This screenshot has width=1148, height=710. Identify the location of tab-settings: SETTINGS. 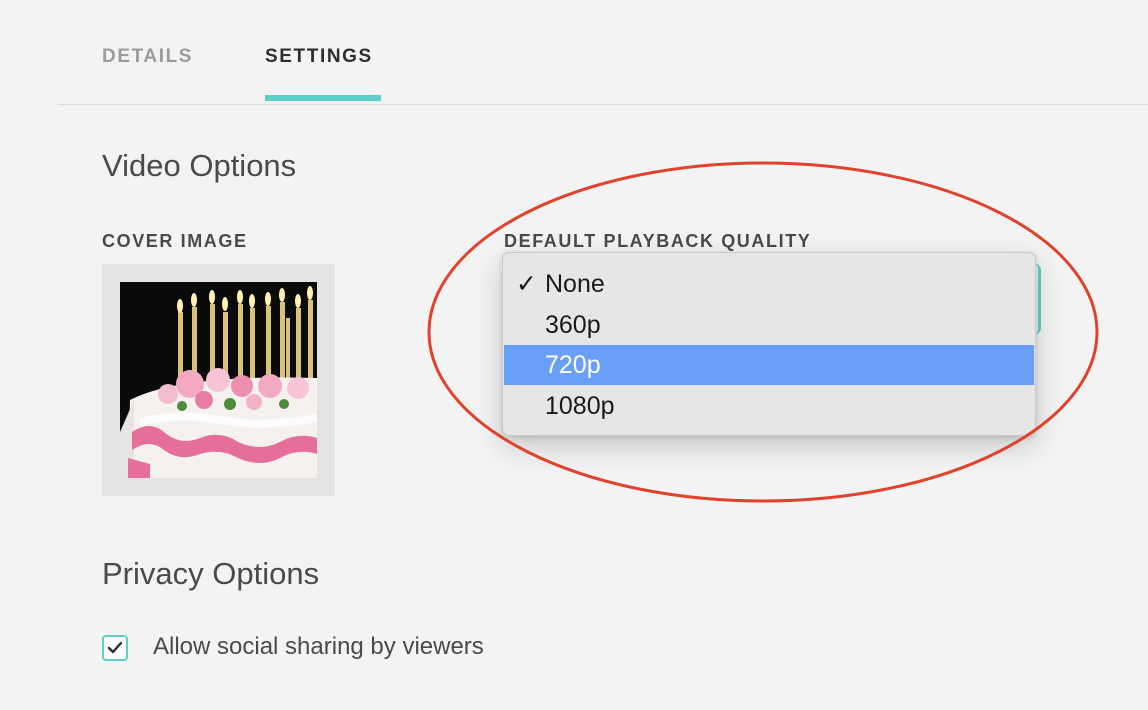
(319, 57).